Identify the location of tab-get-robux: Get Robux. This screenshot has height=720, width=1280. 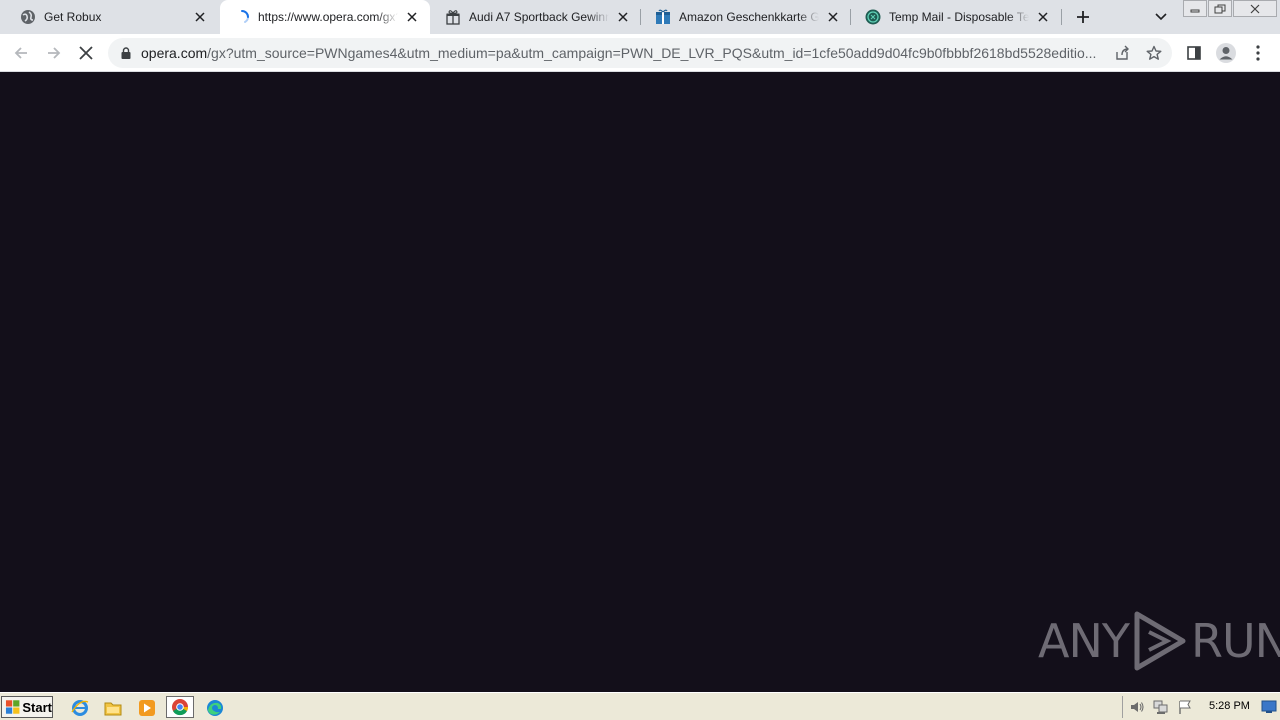
(112, 17).